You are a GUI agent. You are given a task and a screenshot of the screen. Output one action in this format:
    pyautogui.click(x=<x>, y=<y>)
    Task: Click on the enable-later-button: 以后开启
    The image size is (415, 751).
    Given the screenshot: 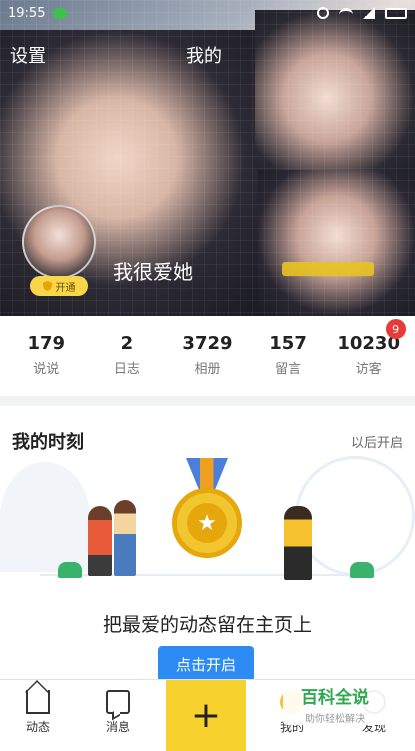 What is the action you would take?
    pyautogui.click(x=377, y=441)
    